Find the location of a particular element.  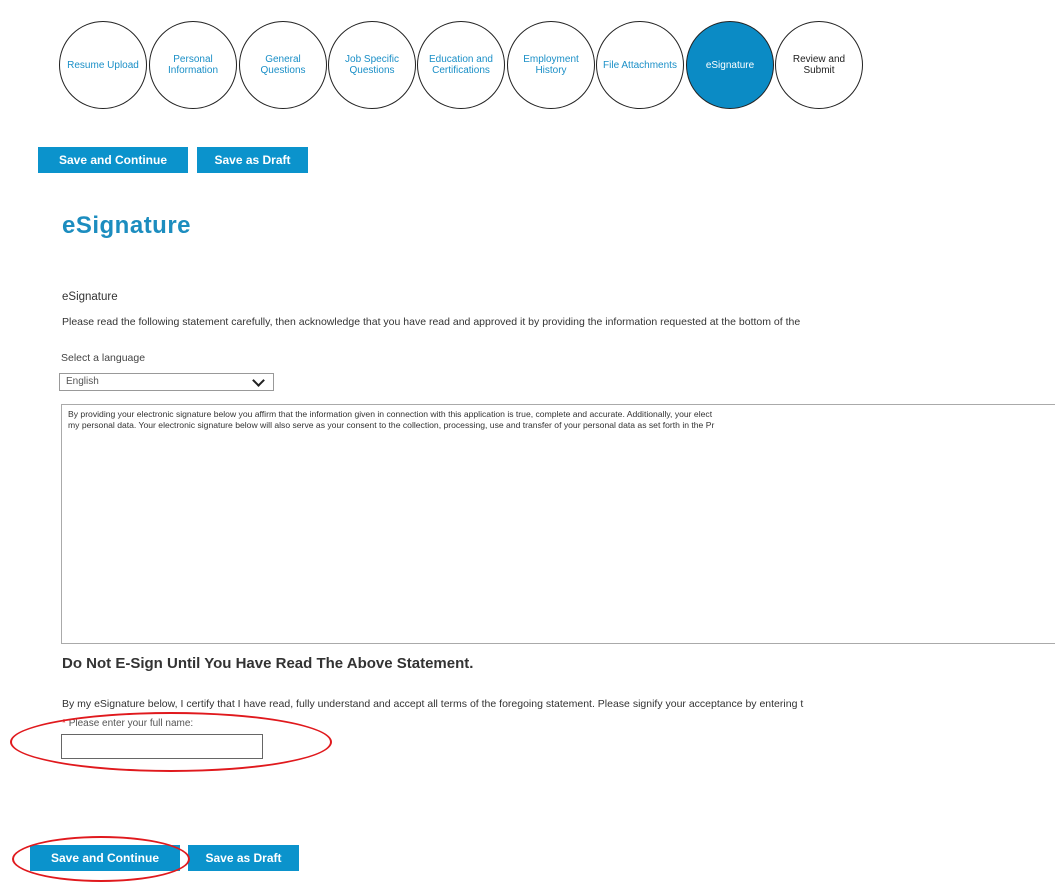

step-label: Review and Submit is located at coordinates (819, 65).